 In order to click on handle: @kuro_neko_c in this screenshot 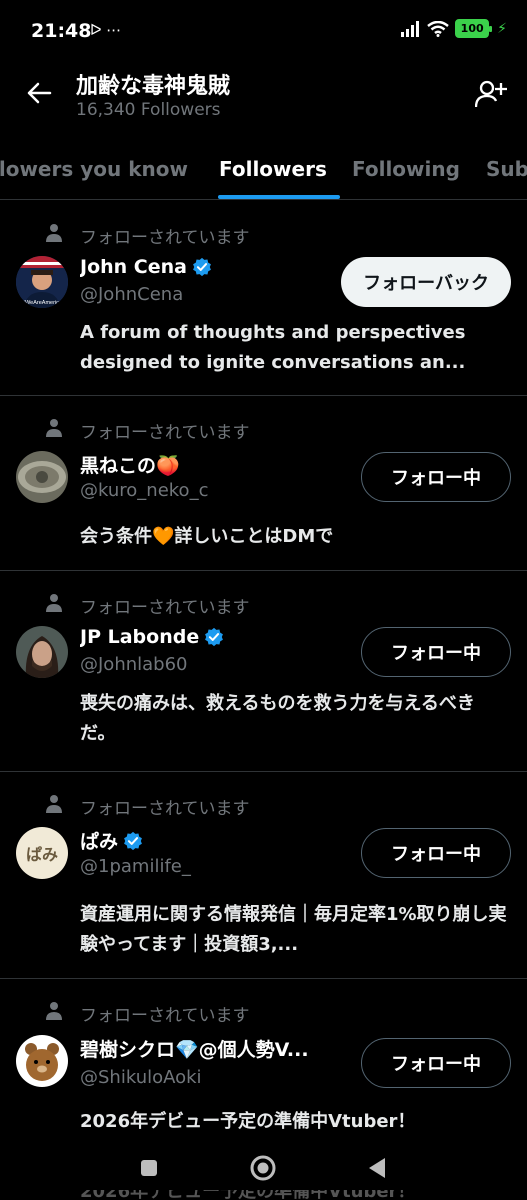, I will do `click(144, 490)`.